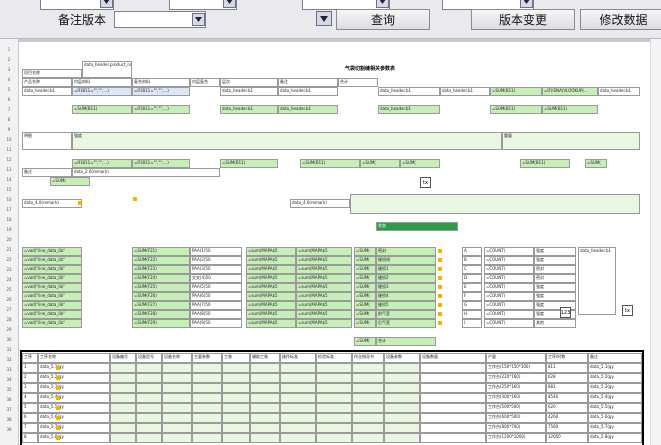 This screenshot has height=445, width=661. I want to click on param-cell-type: 密封, so click(555, 278).